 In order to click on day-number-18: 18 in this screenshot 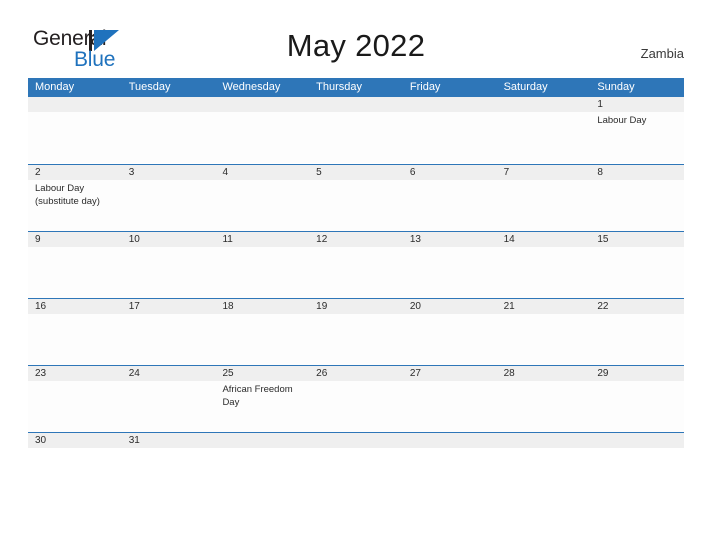, I will do `click(262, 306)`.